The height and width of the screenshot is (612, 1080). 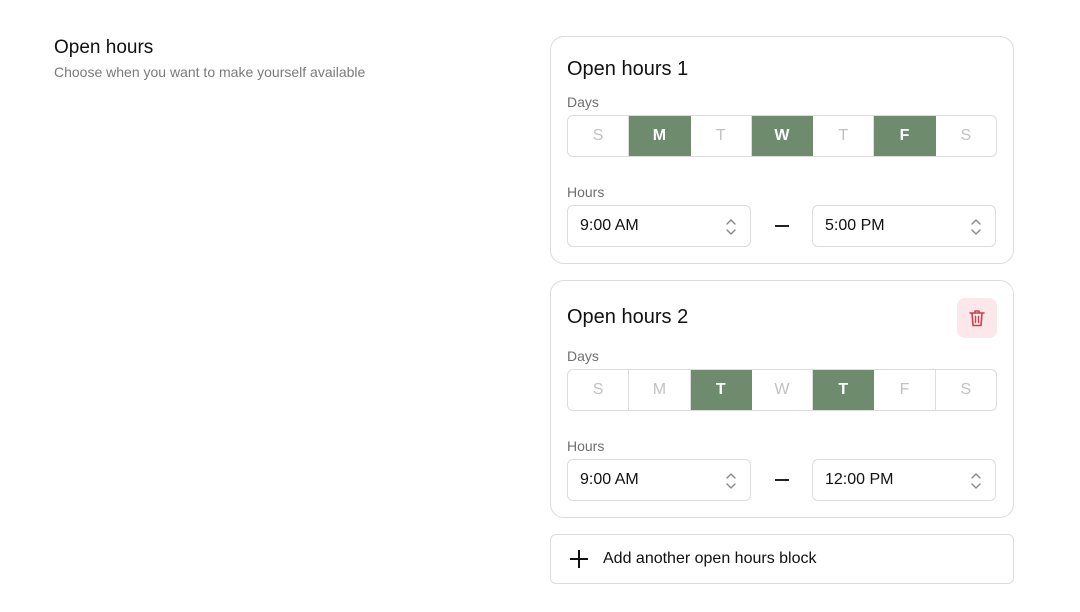 I want to click on plus-icon, so click(x=579, y=559).